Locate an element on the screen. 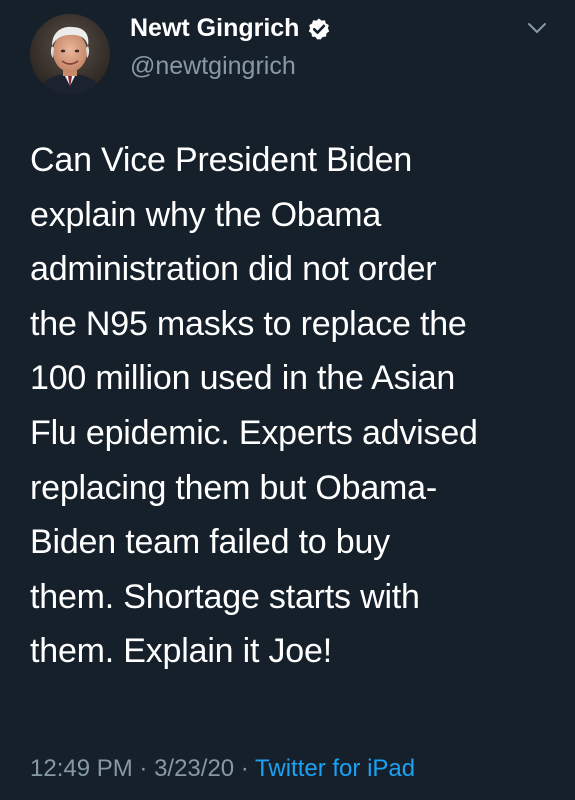 The height and width of the screenshot is (800, 575). tweet-meta: 12:49 PM · 3/23/20 · Twitter for iPad is located at coordinates (222, 769).